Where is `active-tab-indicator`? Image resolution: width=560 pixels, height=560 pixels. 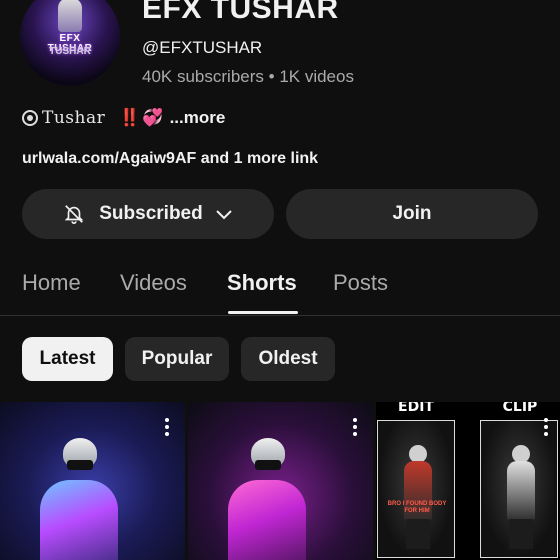
active-tab-indicator is located at coordinates (263, 312).